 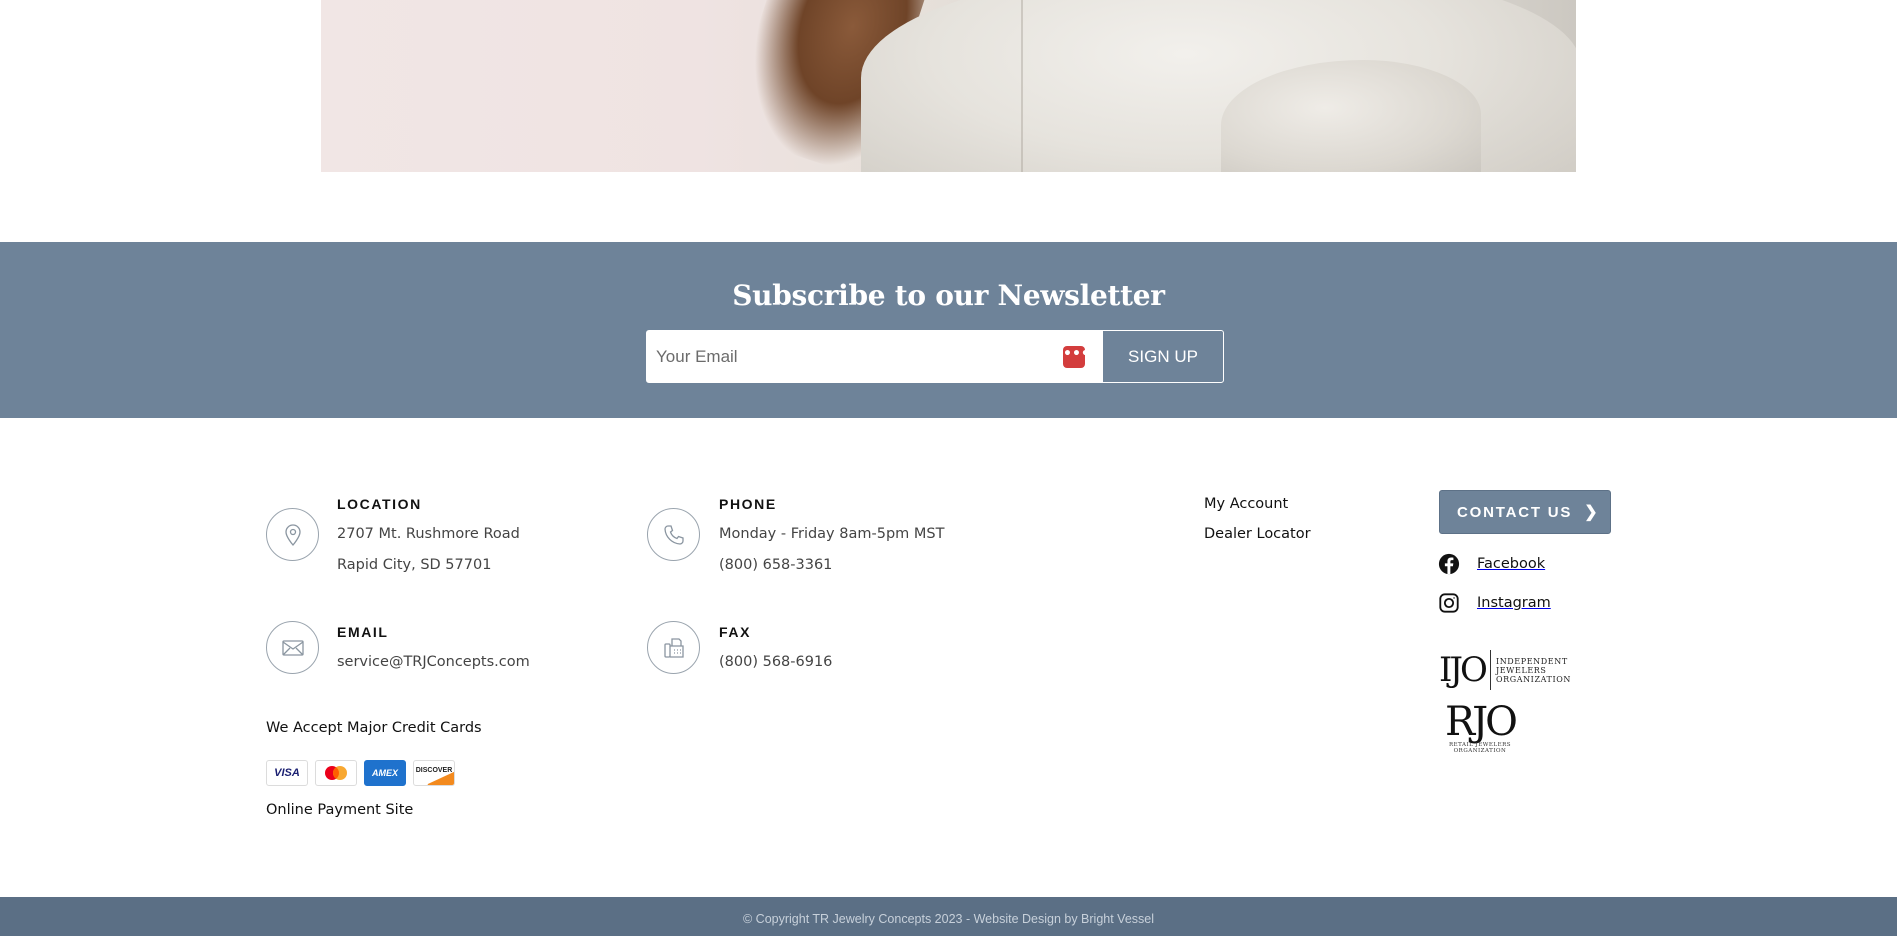 What do you see at coordinates (1163, 356) in the screenshot?
I see `newsletter-signup-button: SIGN UP` at bounding box center [1163, 356].